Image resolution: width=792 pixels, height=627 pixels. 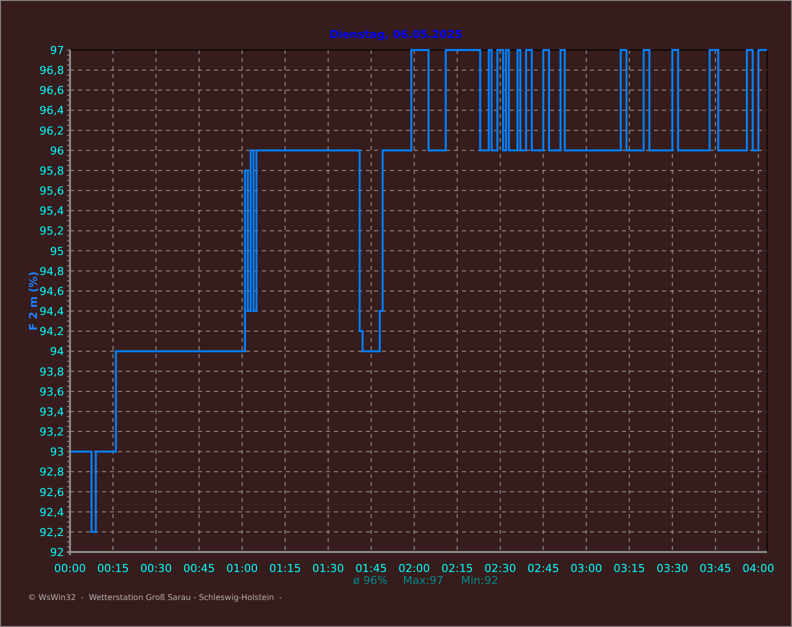 I want to click on axis-tick-label: 96,8, so click(x=52, y=71).